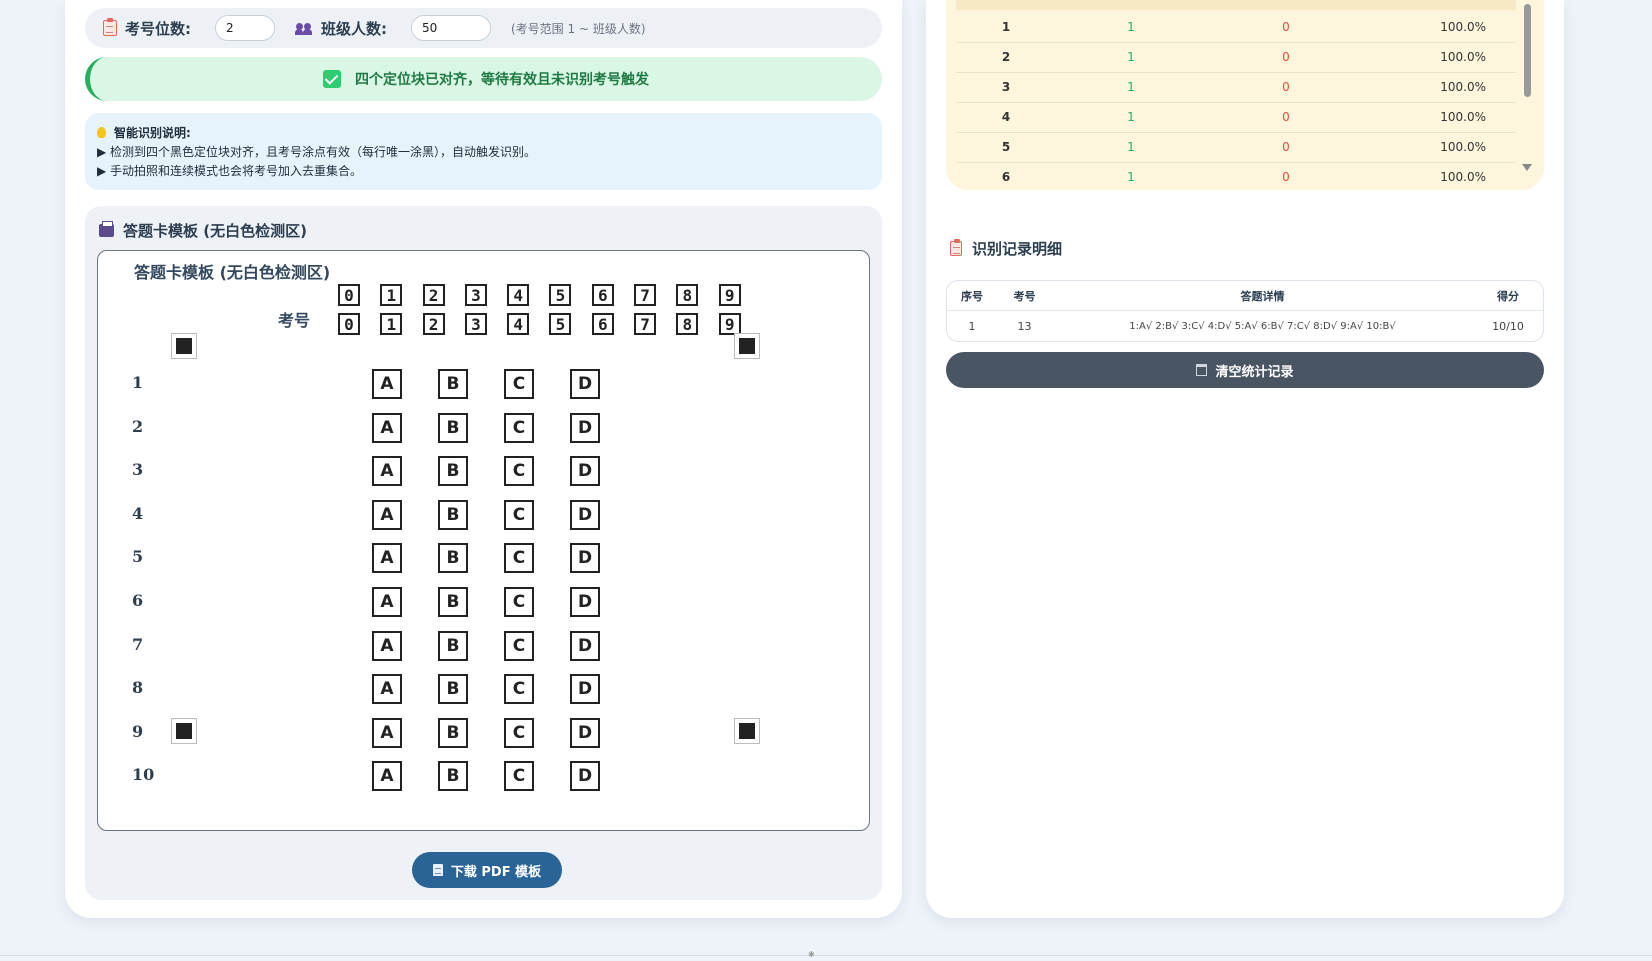 This screenshot has width=1652, height=961. I want to click on id-digit-bubble: 8, so click(687, 295).